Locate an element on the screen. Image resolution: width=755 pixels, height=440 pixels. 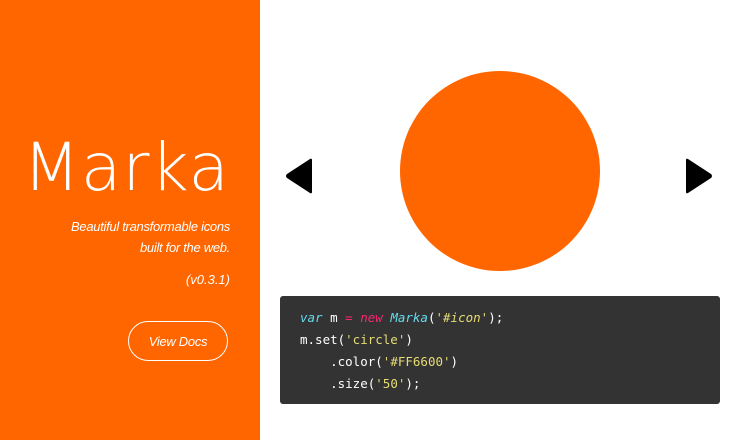
triangle-right-icon is located at coordinates (699, 176).